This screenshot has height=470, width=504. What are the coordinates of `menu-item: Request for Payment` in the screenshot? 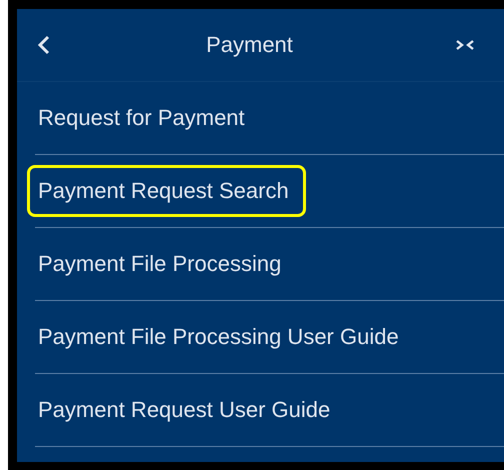 It's located at (144, 118).